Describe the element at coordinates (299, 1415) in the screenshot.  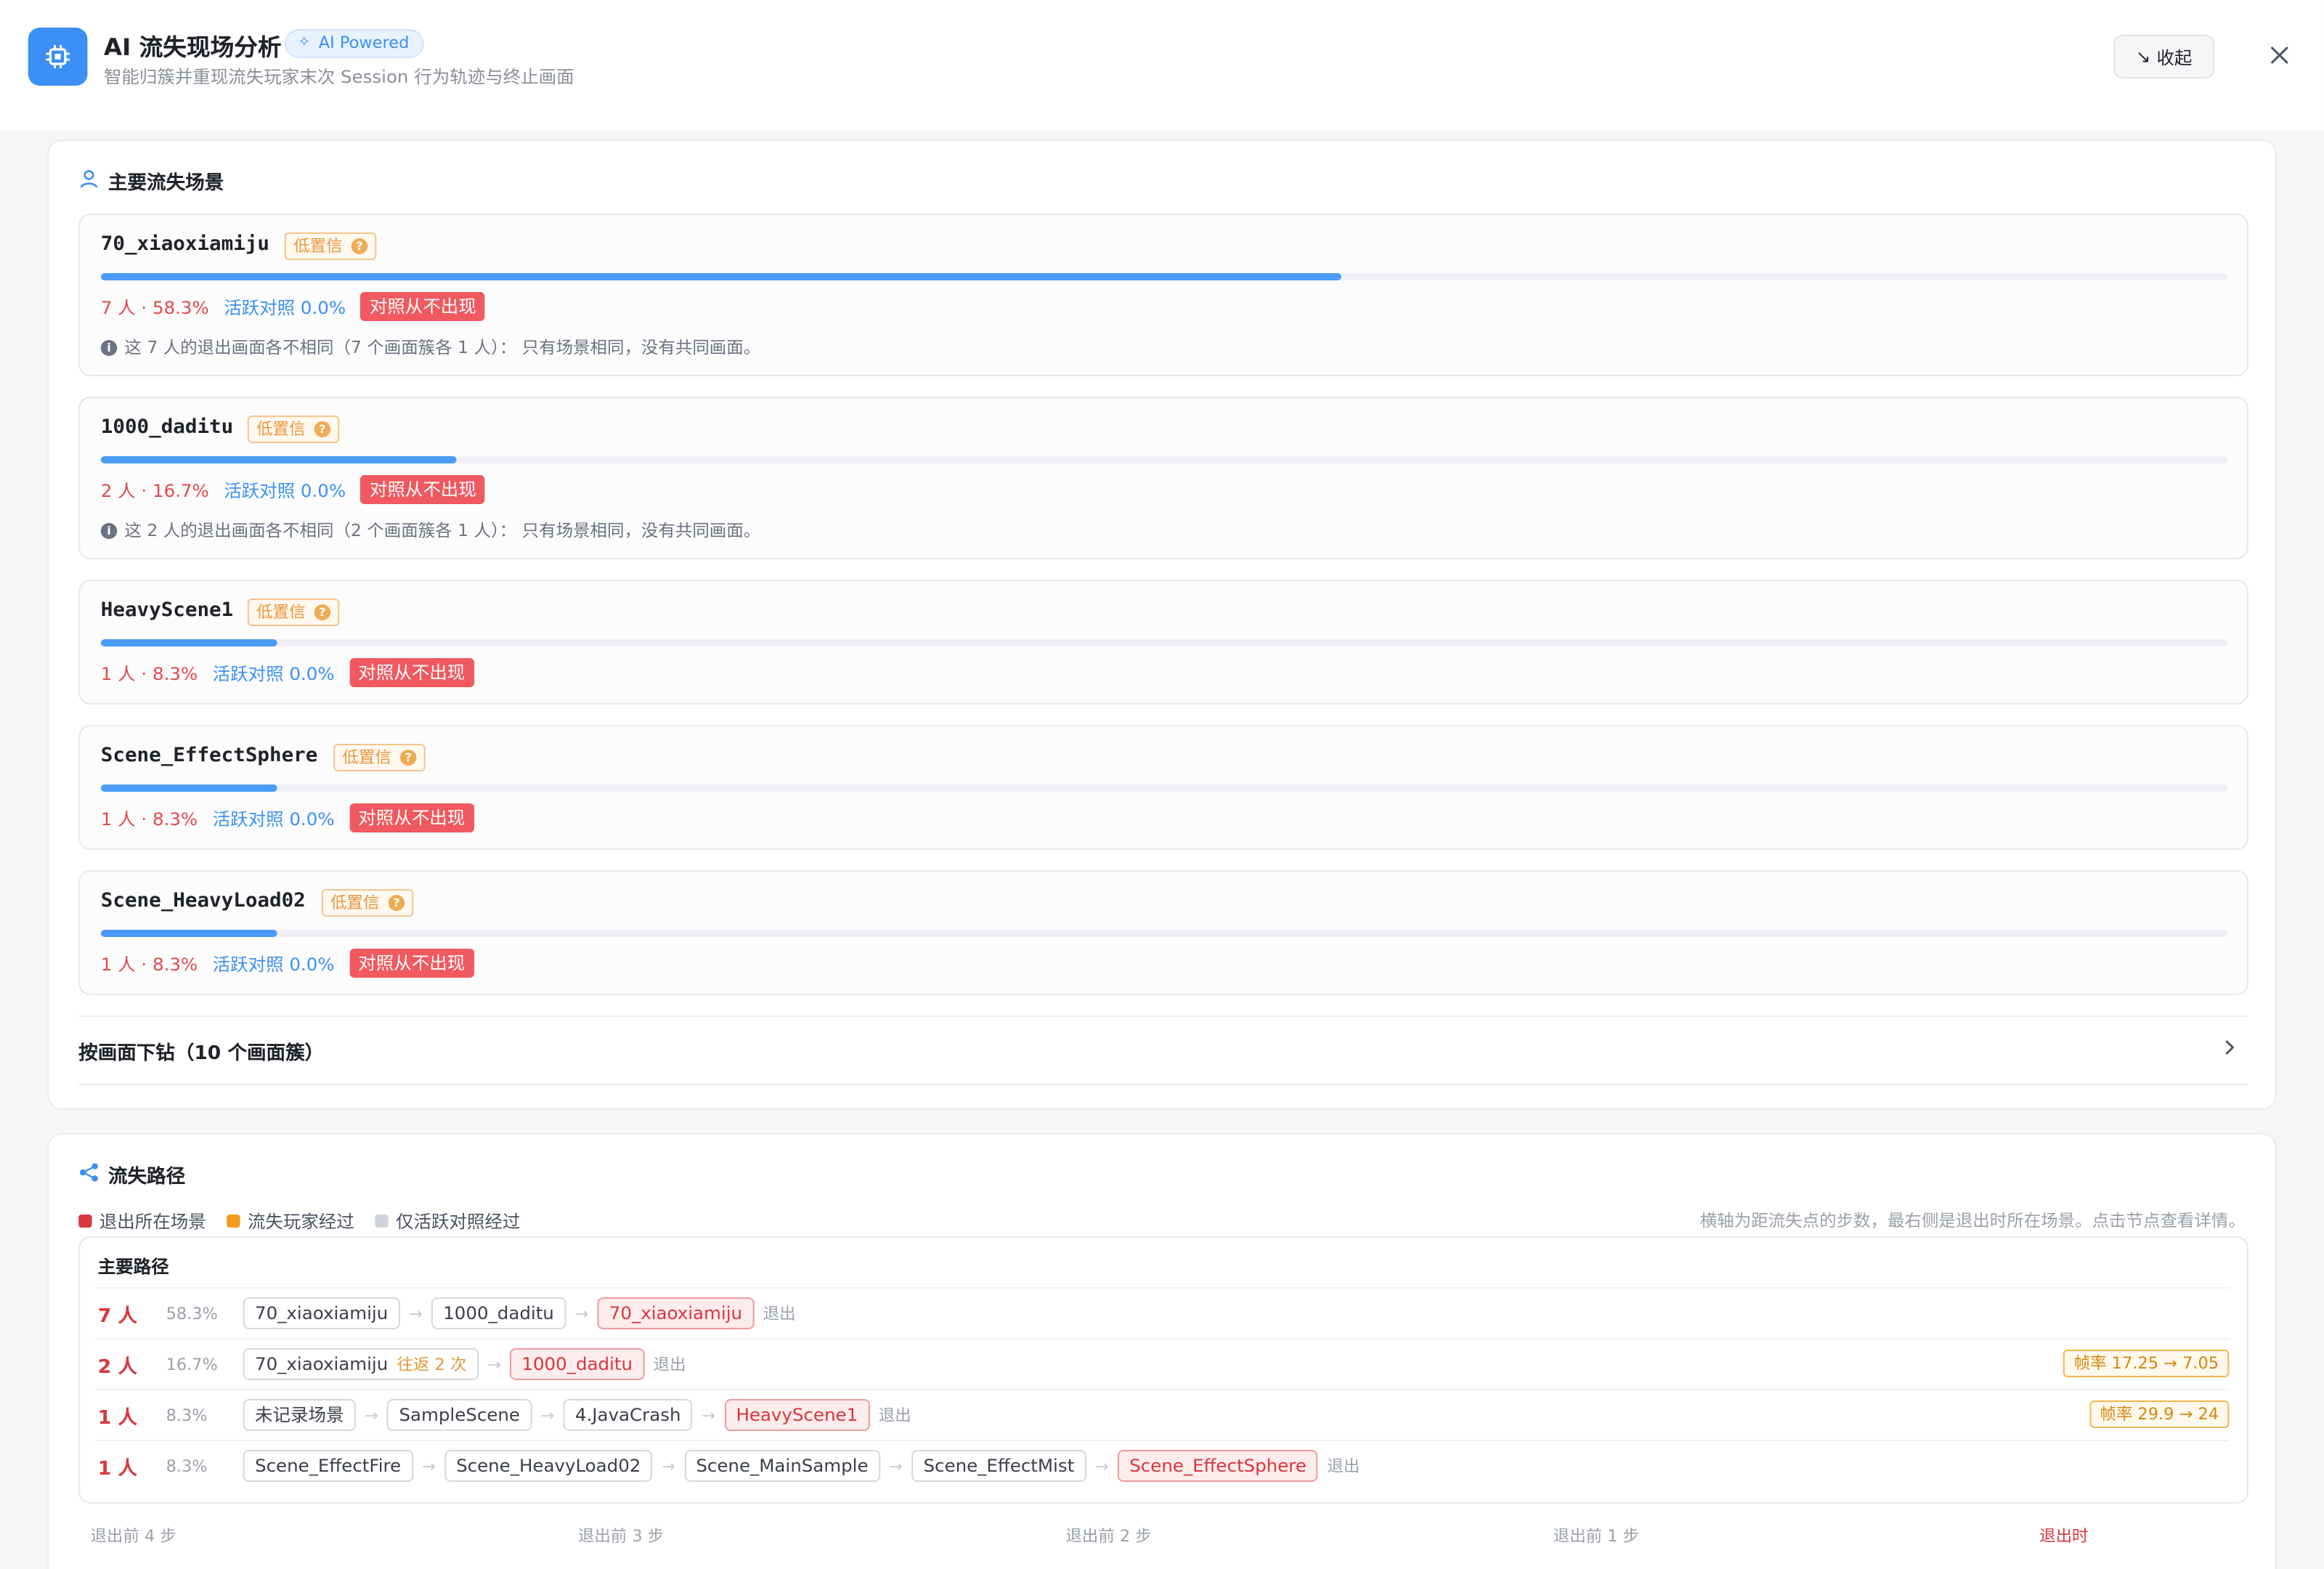
I see `path-node: 未记录场景` at that location.